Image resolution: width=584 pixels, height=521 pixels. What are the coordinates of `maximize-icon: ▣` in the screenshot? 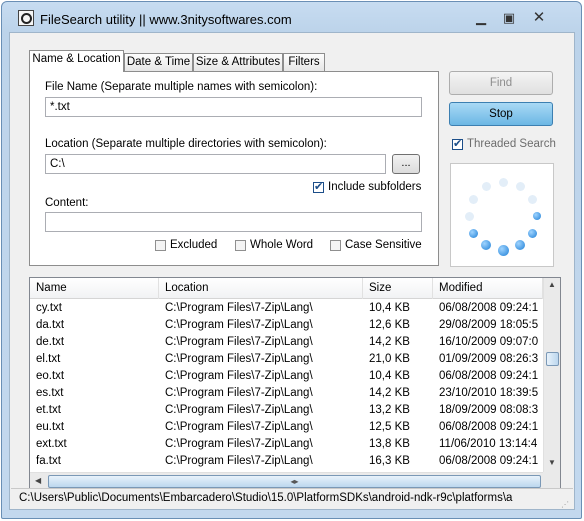 It's located at (509, 18).